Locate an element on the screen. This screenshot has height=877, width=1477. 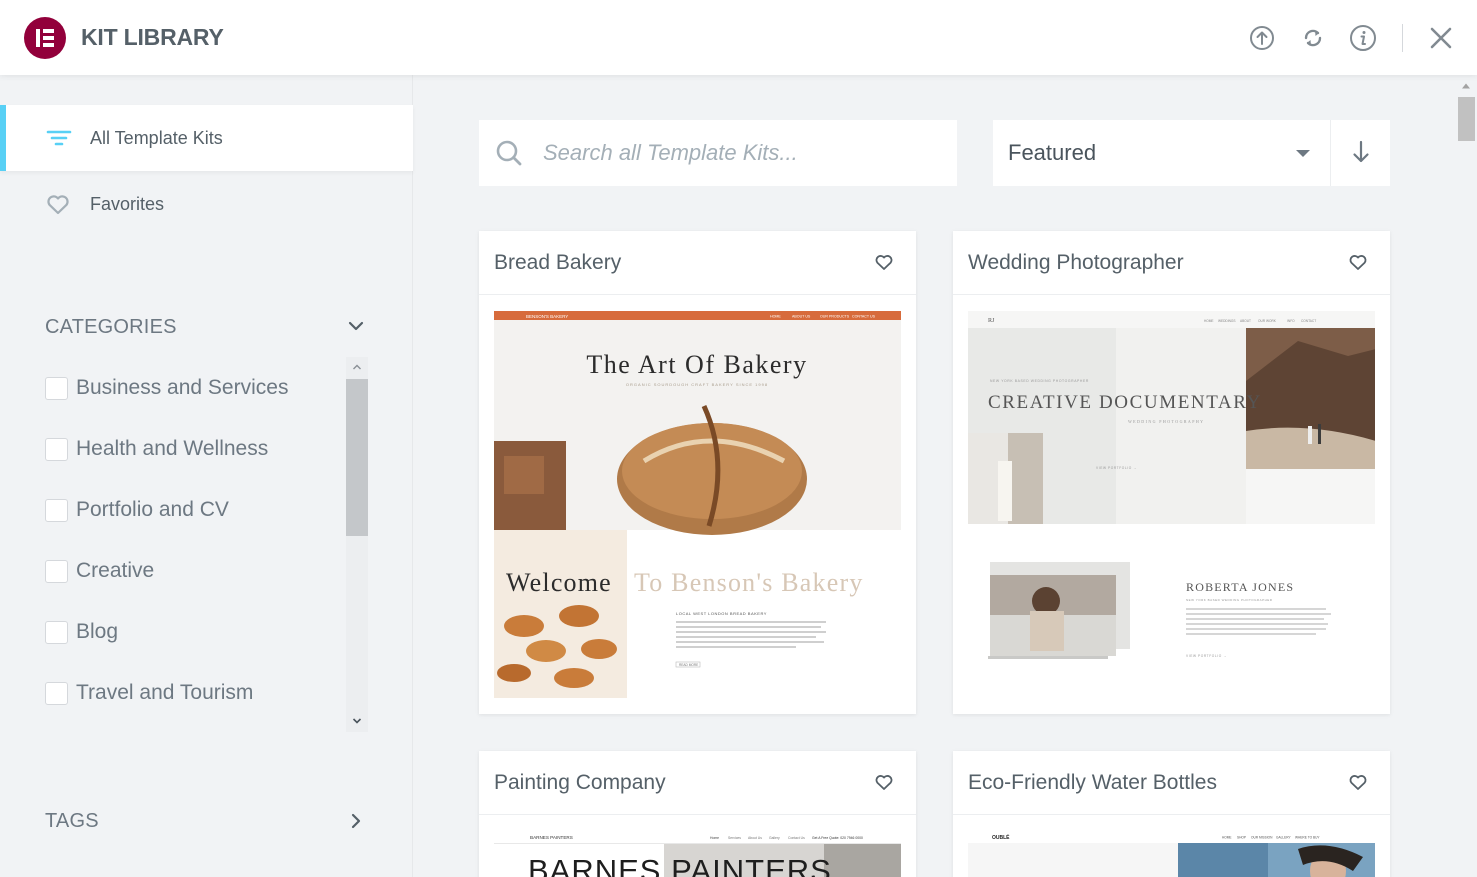
search-input is located at coordinates (743, 153).